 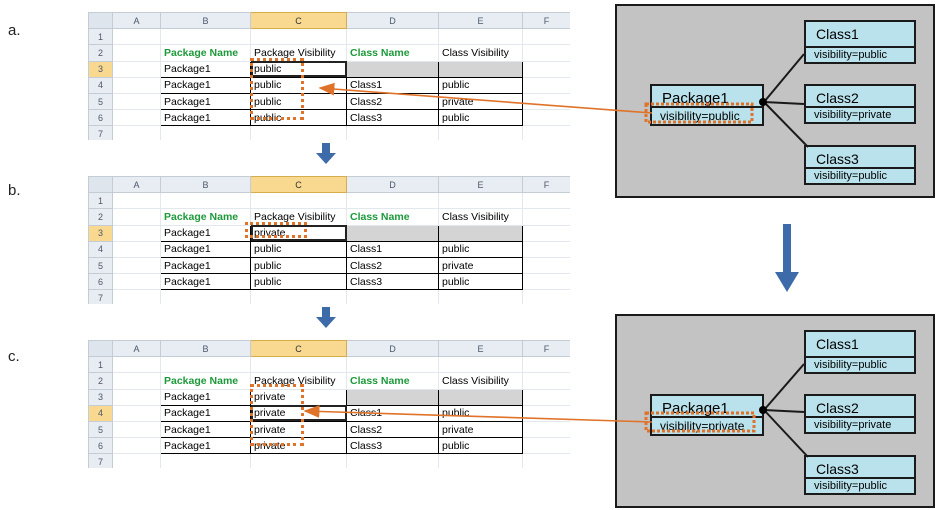 What do you see at coordinates (480, 217) in the screenshot?
I see `header-class-visibility: Class Visibility` at bounding box center [480, 217].